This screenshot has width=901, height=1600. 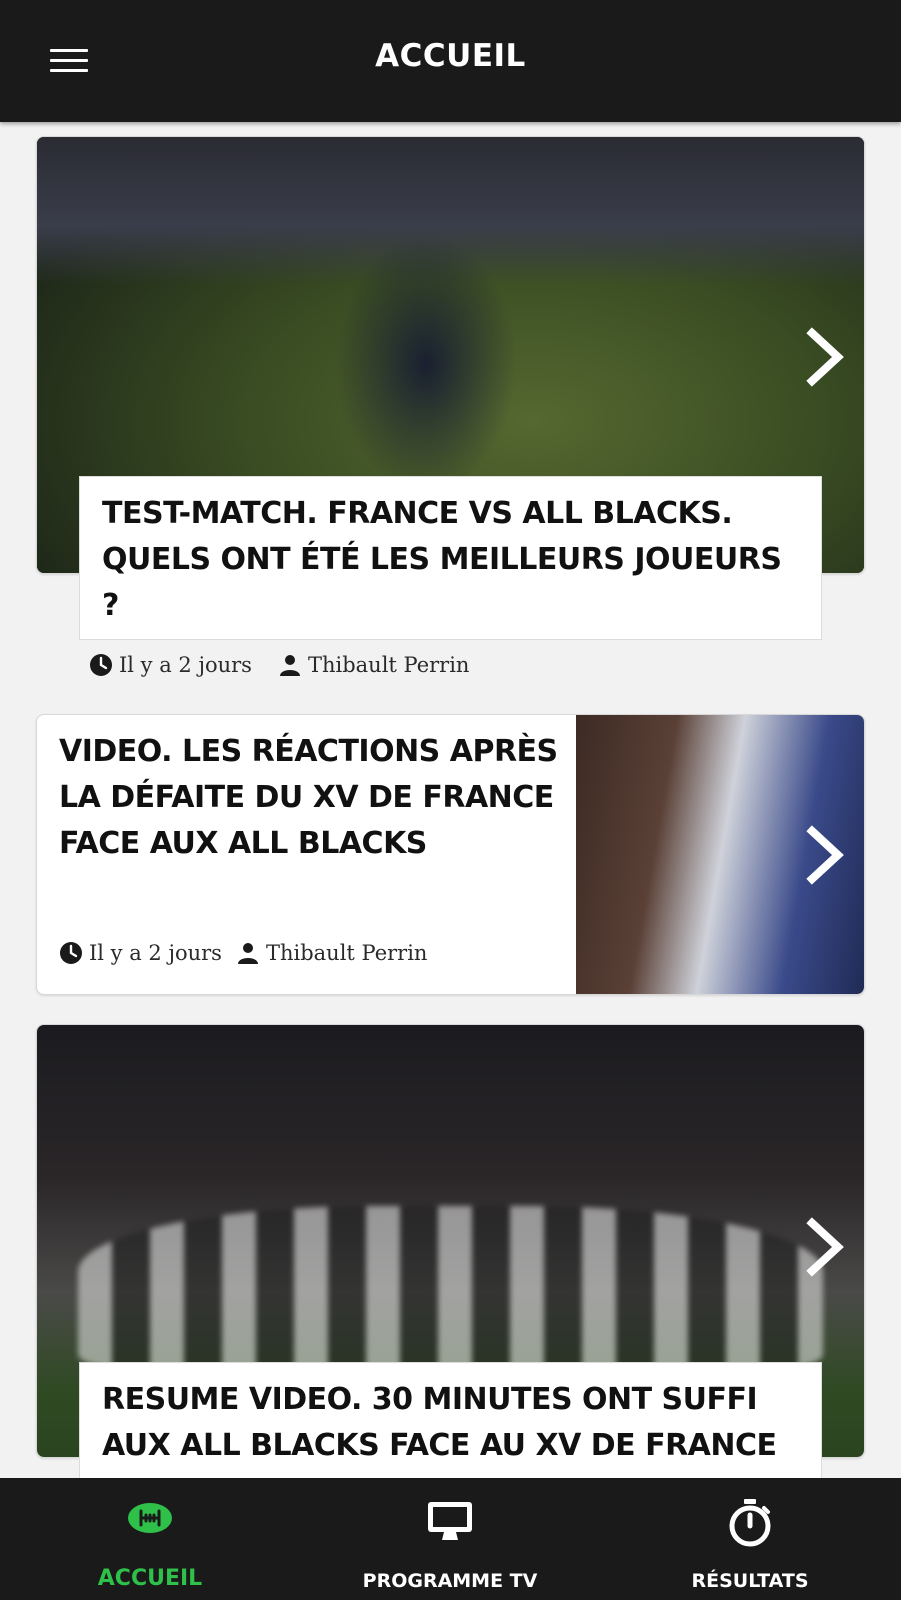 I want to click on article-2-meta: Il y a 2 jours Thibault Perrin, so click(x=243, y=953).